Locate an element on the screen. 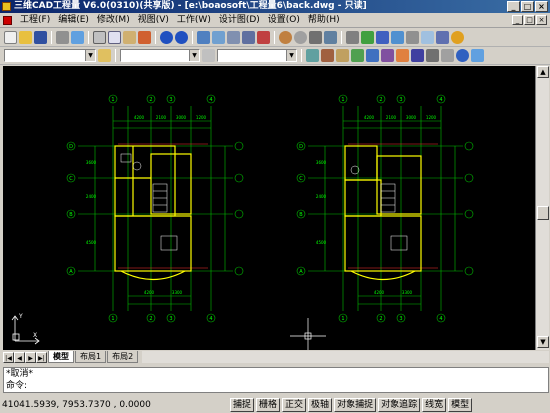 Image resolution: width=550 pixels, height=413 pixels. pan-icon is located at coordinates (285, 37).